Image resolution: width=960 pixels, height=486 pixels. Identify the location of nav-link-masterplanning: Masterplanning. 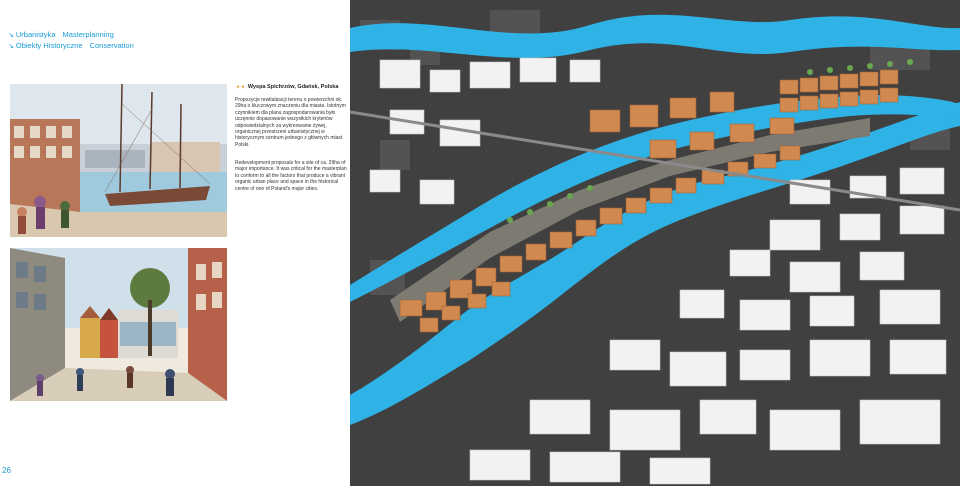
(87, 34).